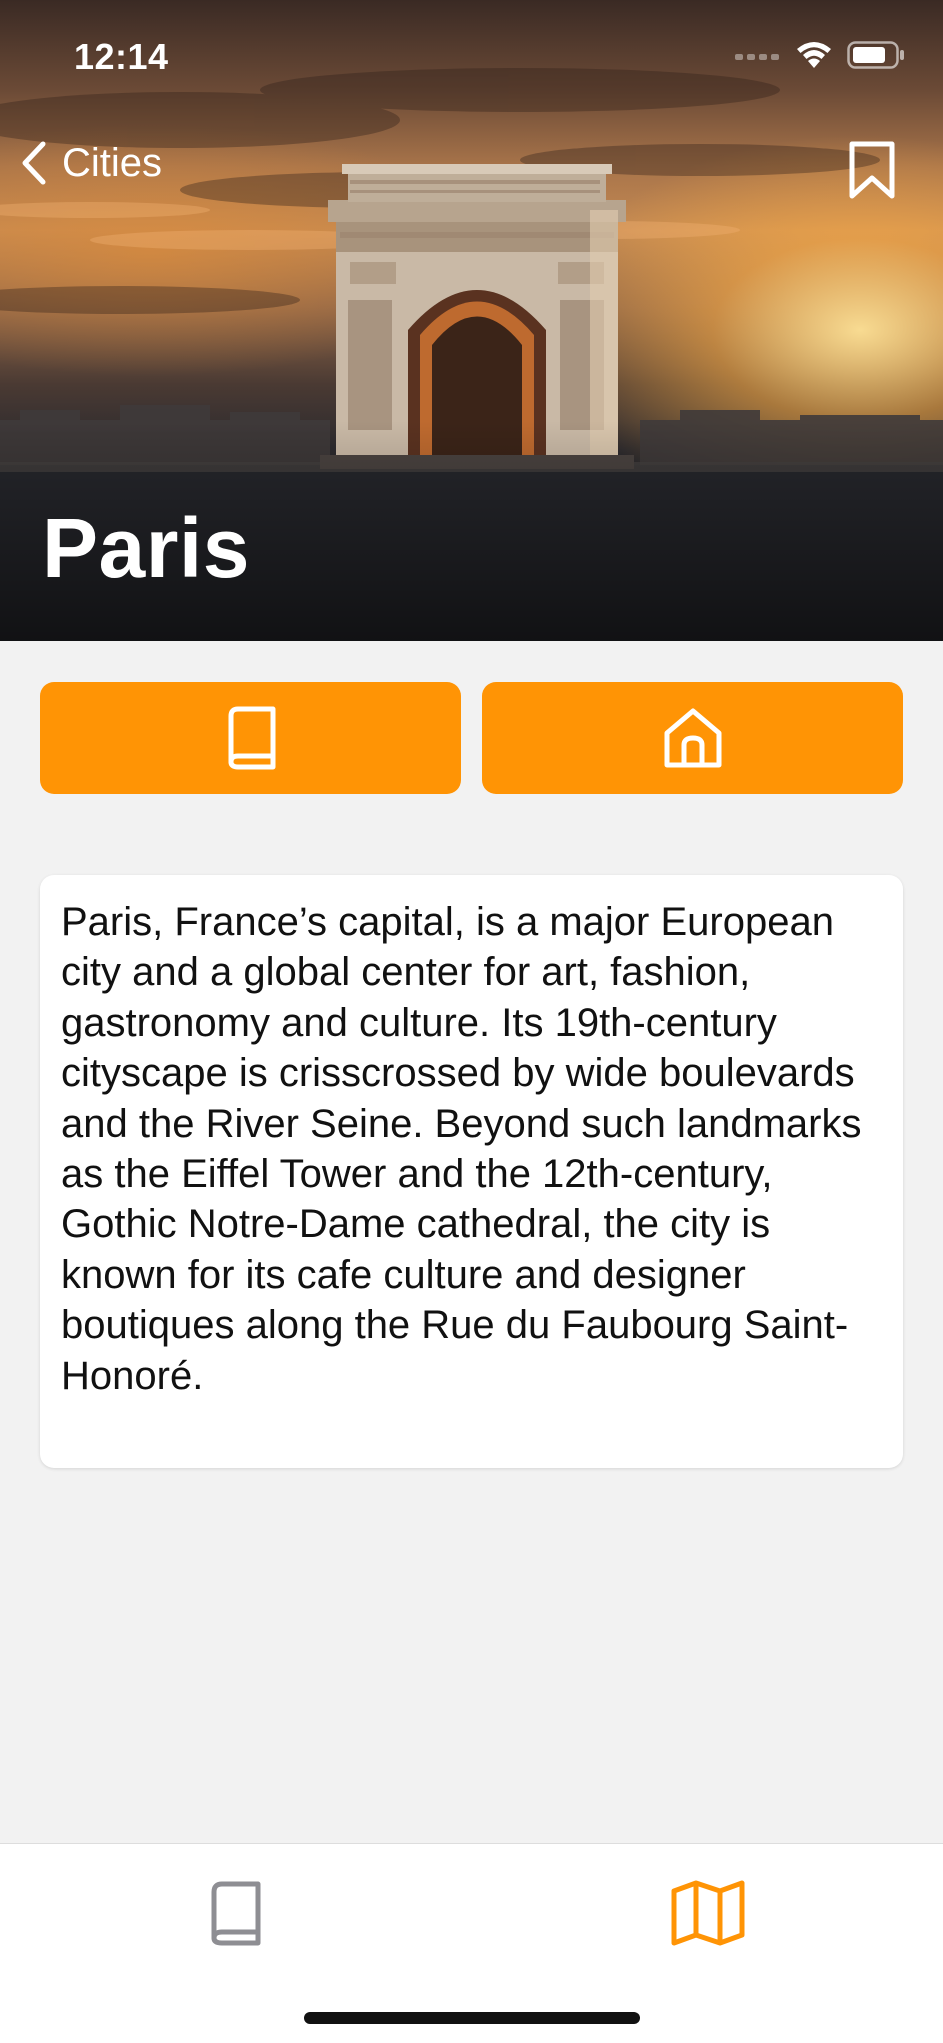 This screenshot has height=2043, width=943. I want to click on map-icon, so click(708, 1913).